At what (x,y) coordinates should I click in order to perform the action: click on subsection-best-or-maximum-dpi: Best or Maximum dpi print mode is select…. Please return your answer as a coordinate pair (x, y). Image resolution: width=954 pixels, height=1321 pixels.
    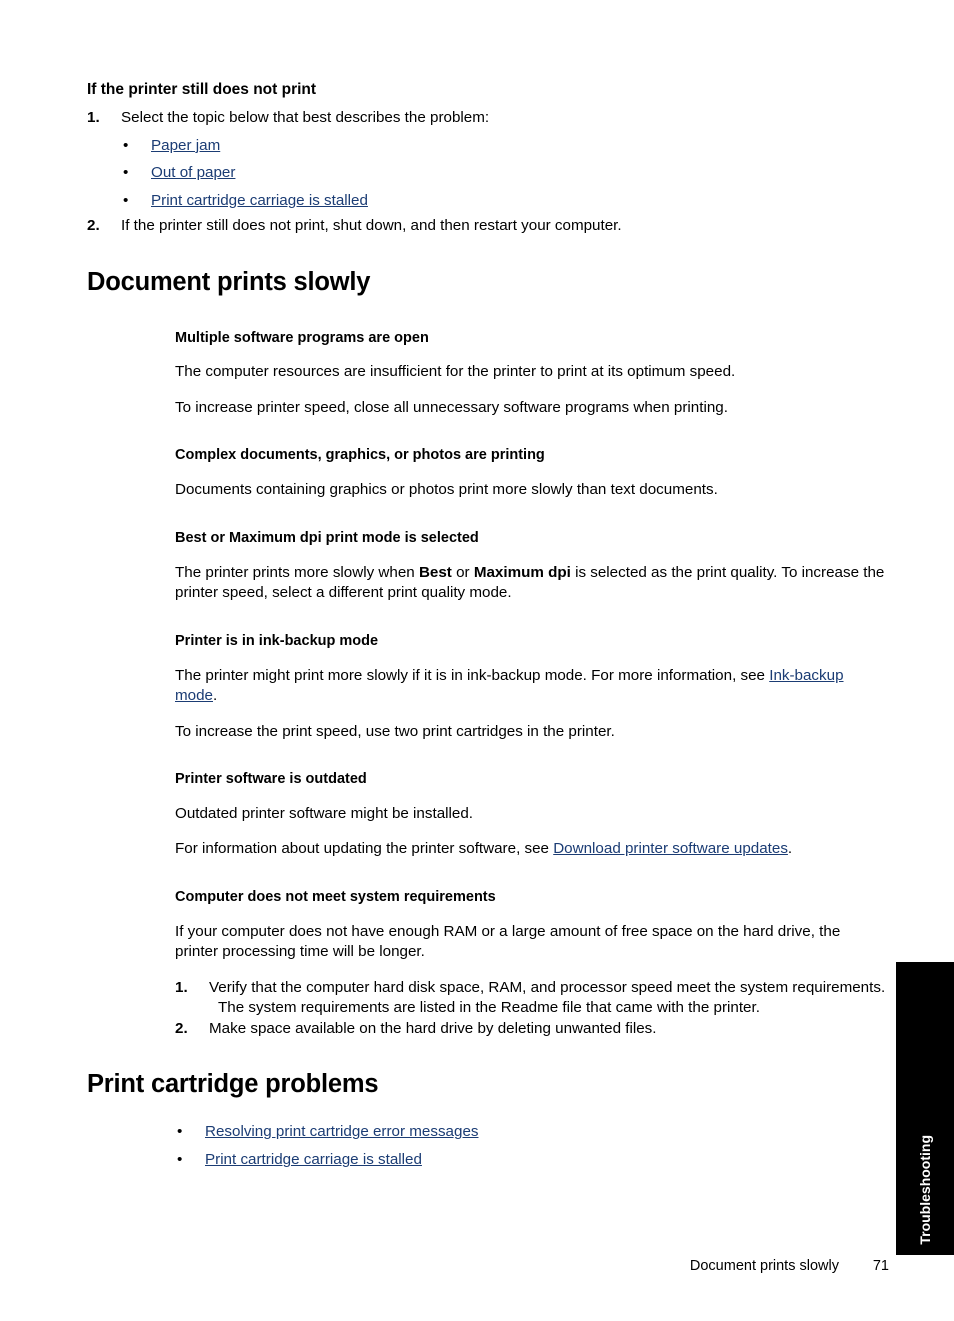
    Looking at the image, I should click on (531, 566).